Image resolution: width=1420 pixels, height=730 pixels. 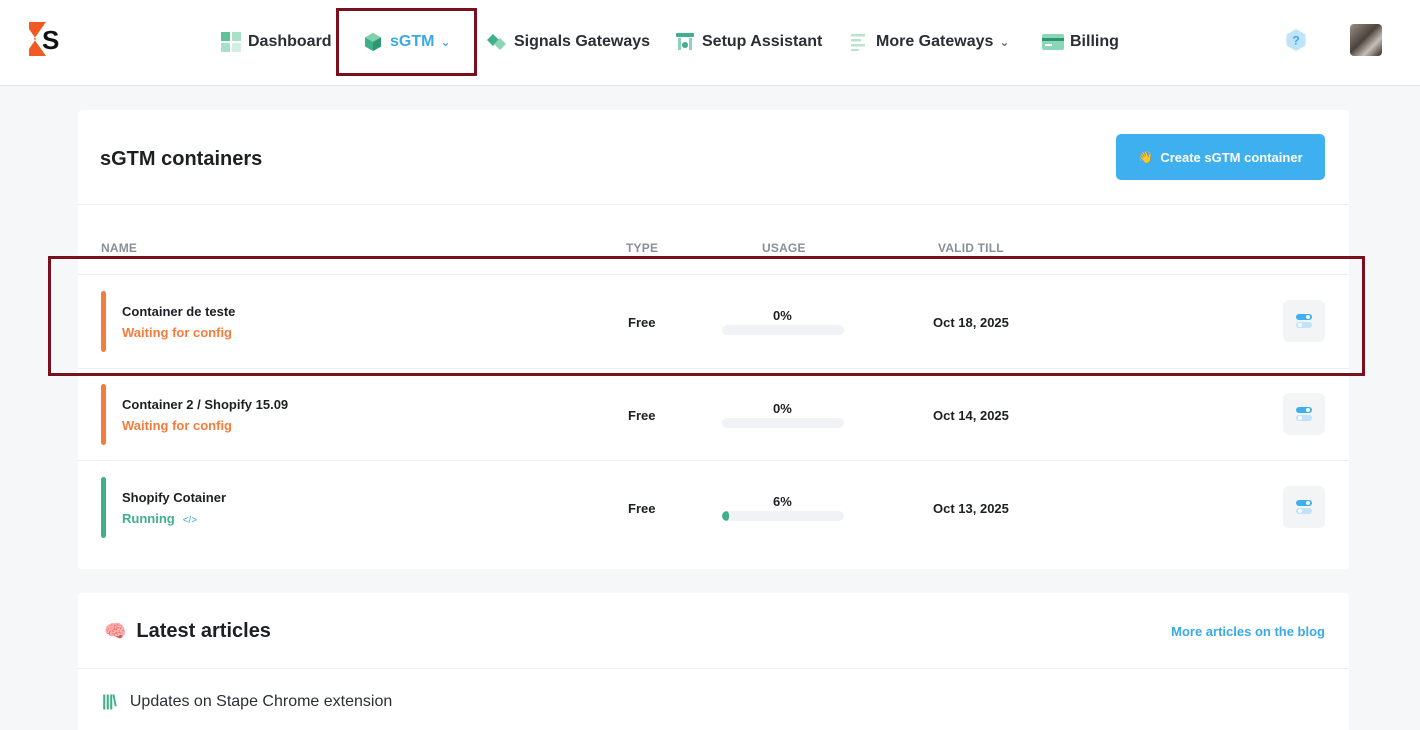 I want to click on page-title: sGTM containers, so click(x=181, y=159).